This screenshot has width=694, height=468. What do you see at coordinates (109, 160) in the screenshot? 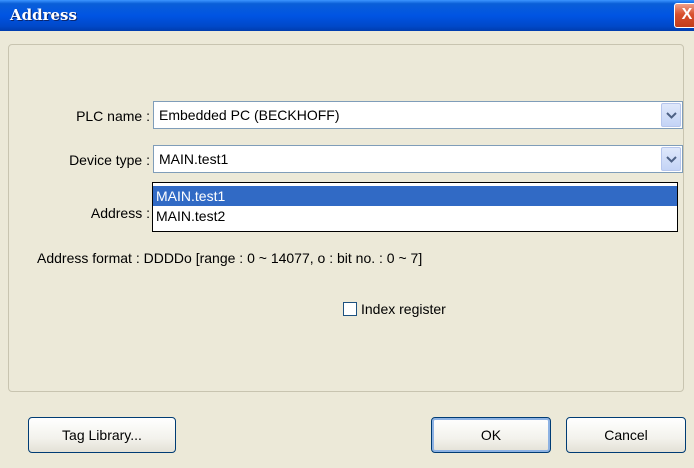
I see `device-type-label: Device type :` at bounding box center [109, 160].